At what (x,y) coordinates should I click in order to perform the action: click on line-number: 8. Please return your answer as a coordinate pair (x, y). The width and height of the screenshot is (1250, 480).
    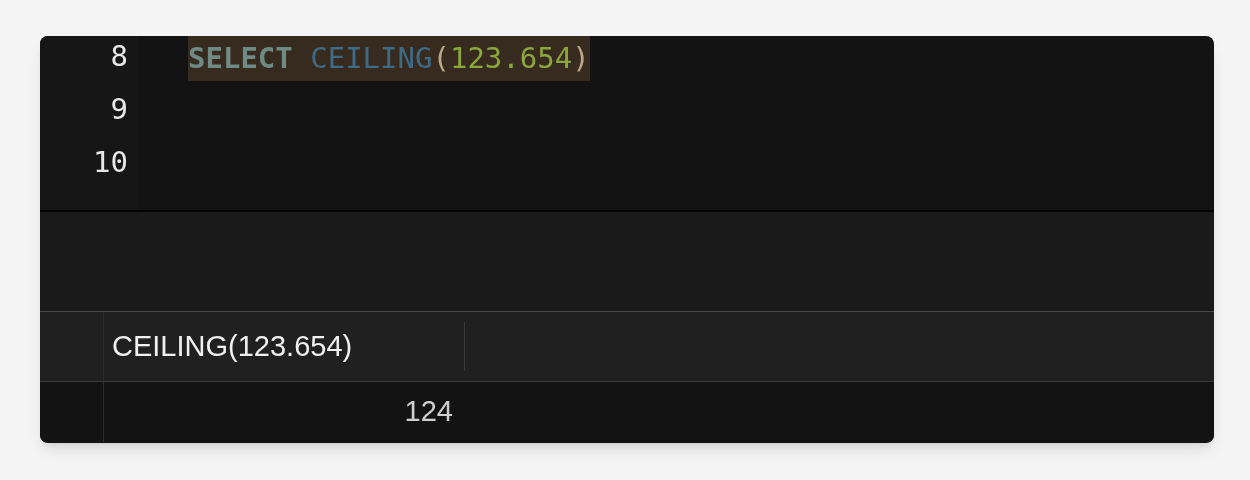
    Looking at the image, I should click on (119, 56).